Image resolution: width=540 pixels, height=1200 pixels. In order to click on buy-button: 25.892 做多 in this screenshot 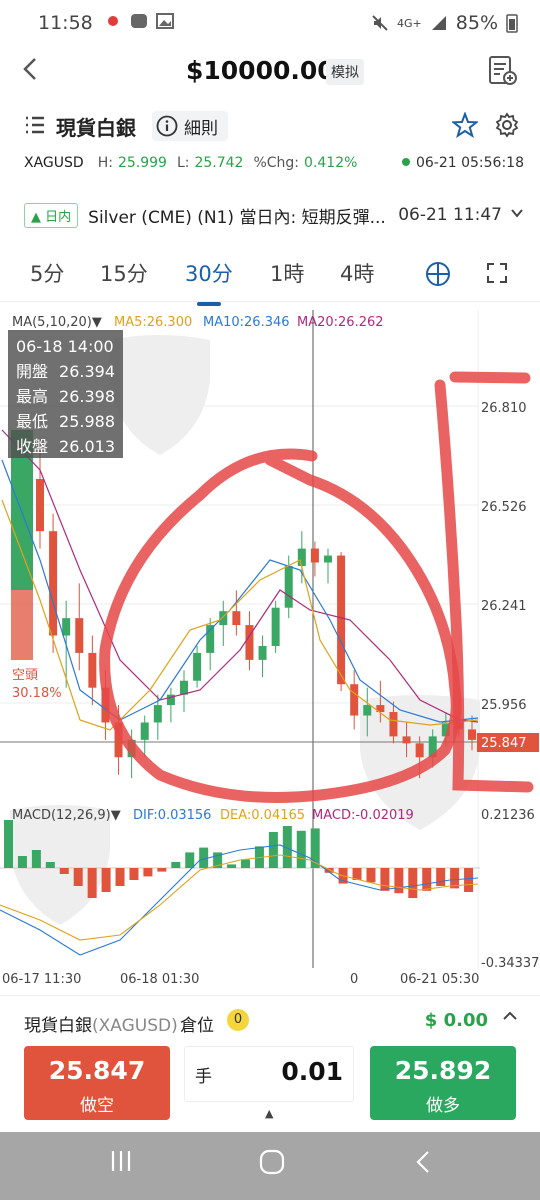, I will do `click(443, 1083)`.